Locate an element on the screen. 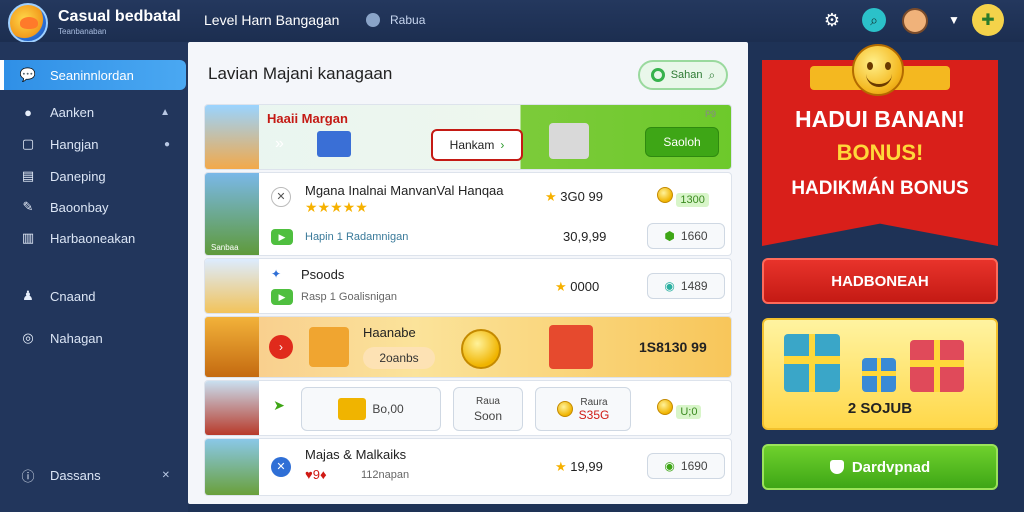 The image size is (1024, 512). raua-label: Raua is located at coordinates (488, 401).